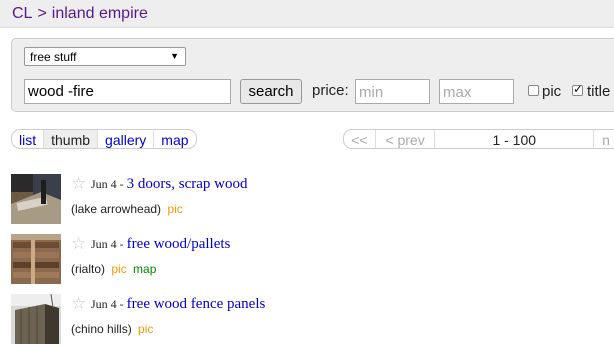 Image resolution: width=614 pixels, height=346 pixels. What do you see at coordinates (105, 56) in the screenshot?
I see `category-select: free stuff ▼` at bounding box center [105, 56].